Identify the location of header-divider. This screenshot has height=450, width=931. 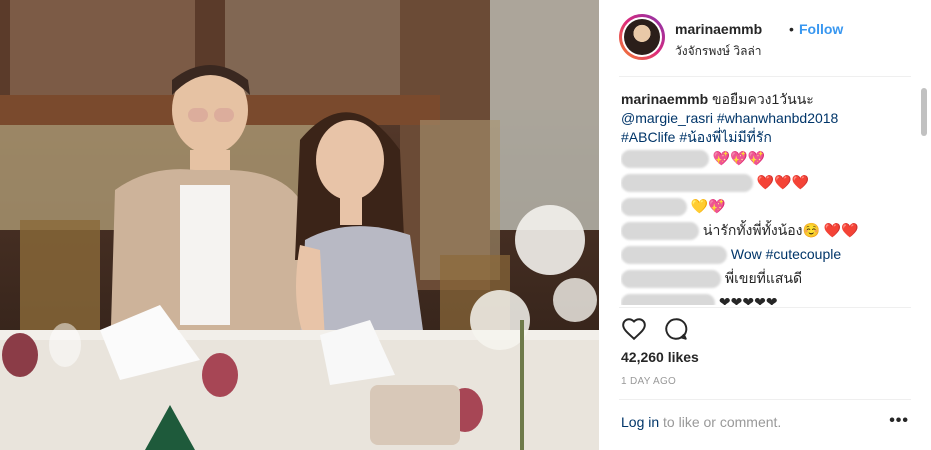
(765, 76).